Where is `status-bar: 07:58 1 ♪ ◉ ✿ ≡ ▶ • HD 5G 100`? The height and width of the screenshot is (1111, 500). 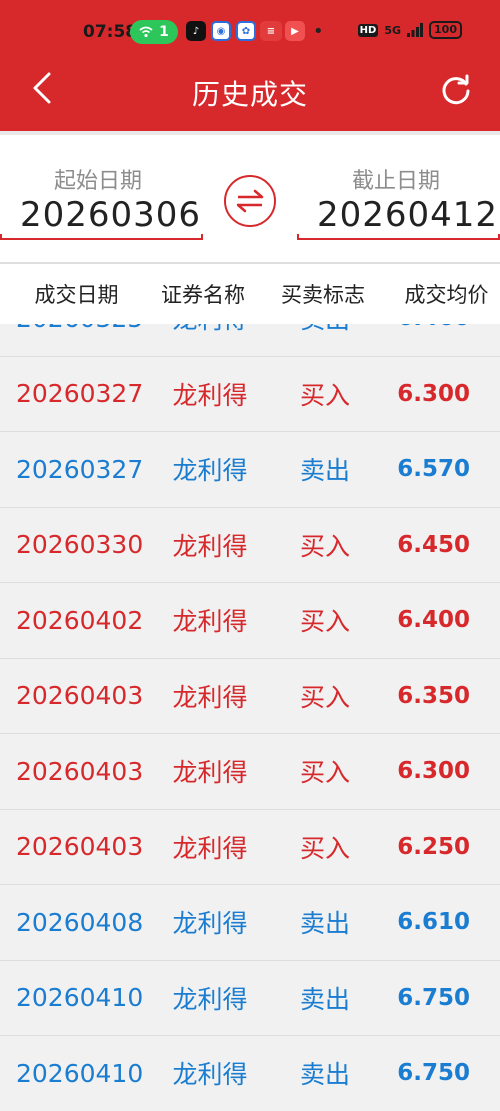 status-bar: 07:58 1 ♪ ◉ ✿ ≡ ▶ • HD 5G 100 is located at coordinates (250, 29).